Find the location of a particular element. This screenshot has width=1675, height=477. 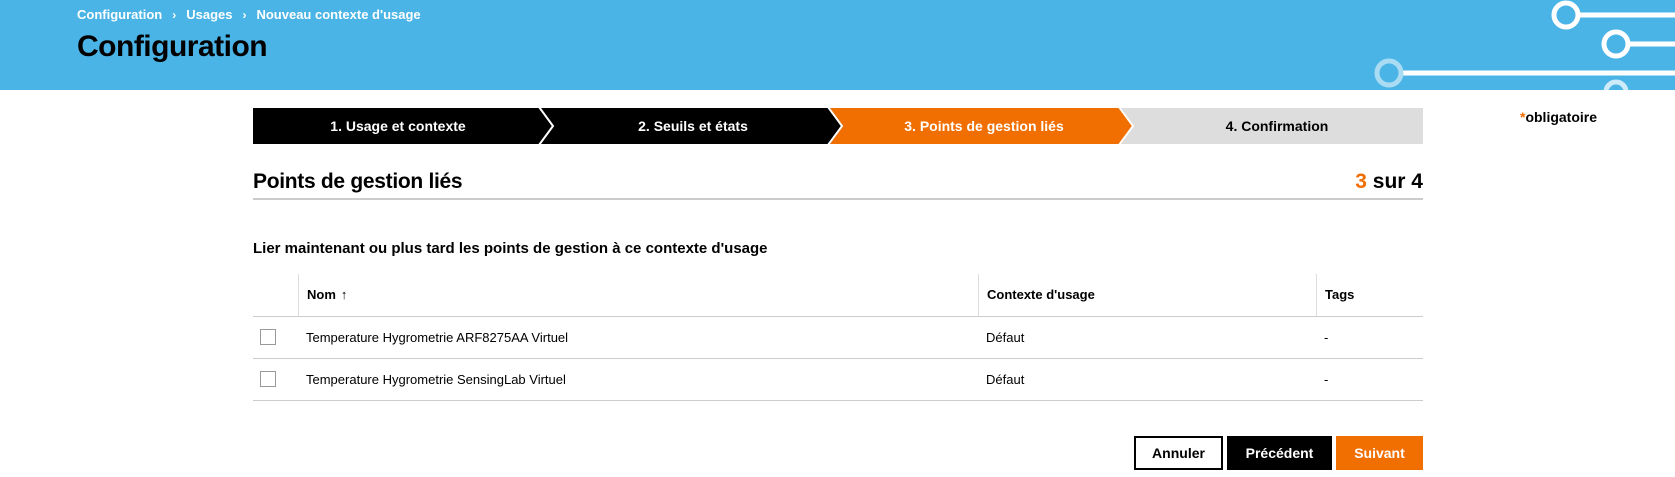

section-title: Points de gestion liés is located at coordinates (358, 181).